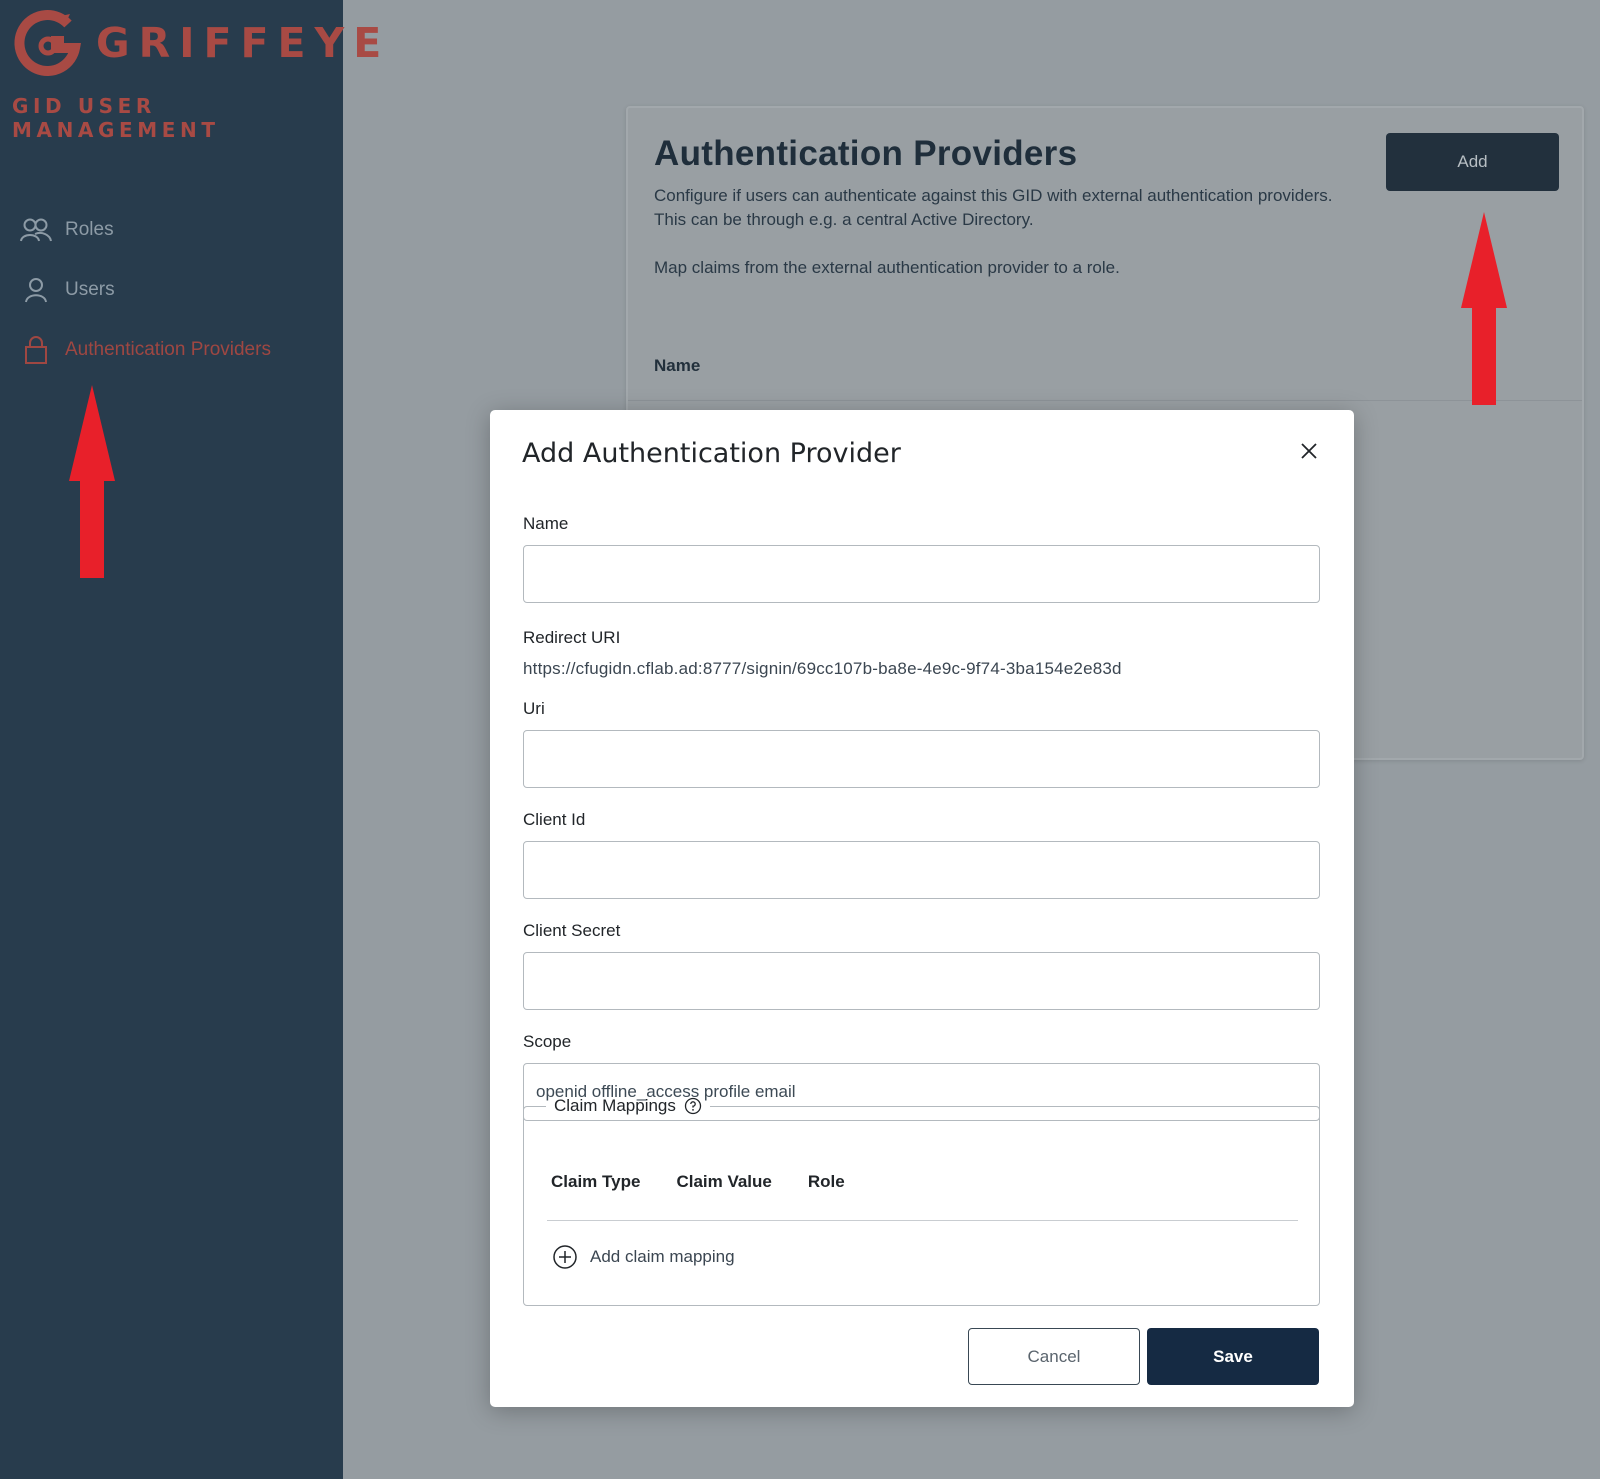 Image resolution: width=1600 pixels, height=1479 pixels. I want to click on table-divider, so click(1105, 400).